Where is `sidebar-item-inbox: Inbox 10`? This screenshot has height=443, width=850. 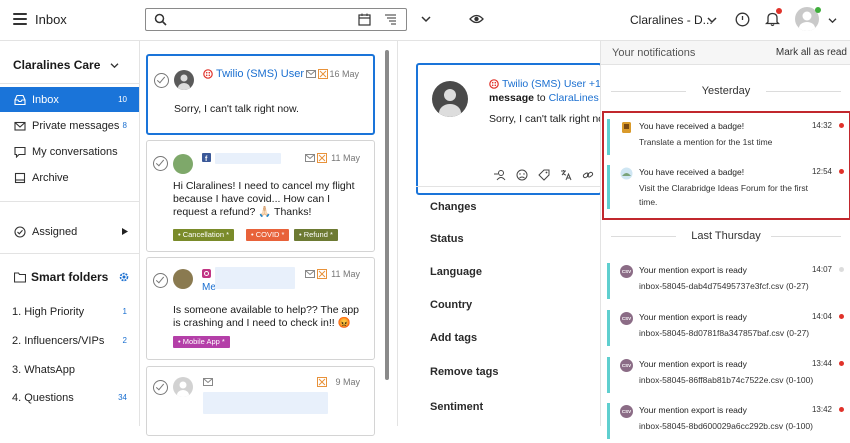 sidebar-item-inbox: Inbox 10 is located at coordinates (69, 99).